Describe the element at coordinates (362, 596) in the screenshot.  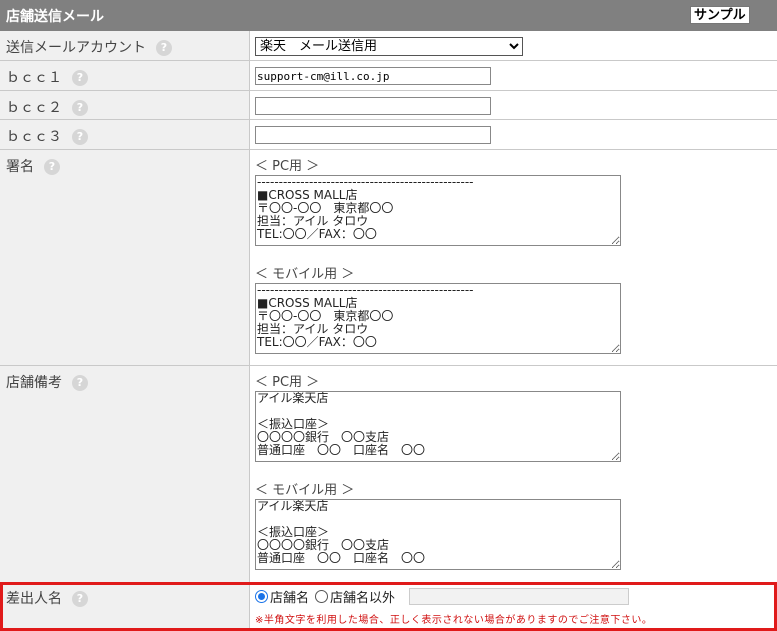
I see `radio-other-name-label: 店舗名以外` at that location.